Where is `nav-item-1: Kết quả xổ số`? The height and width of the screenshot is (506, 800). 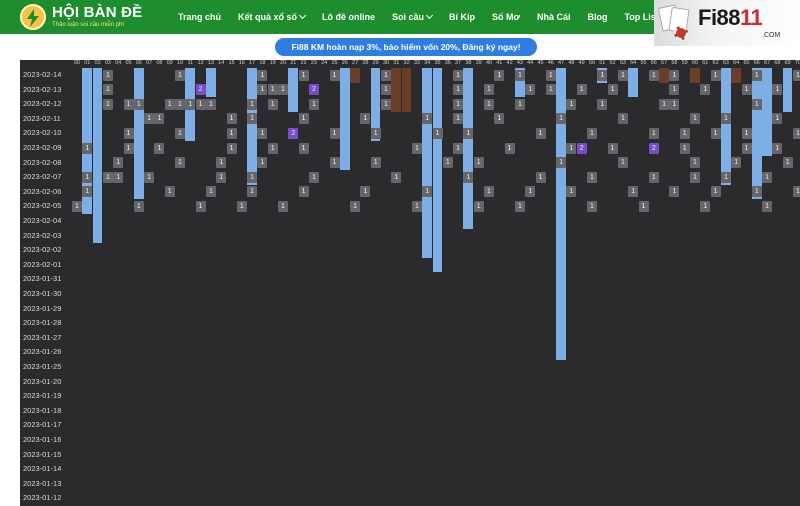 nav-item-1: Kết quả xổ số is located at coordinates (272, 16).